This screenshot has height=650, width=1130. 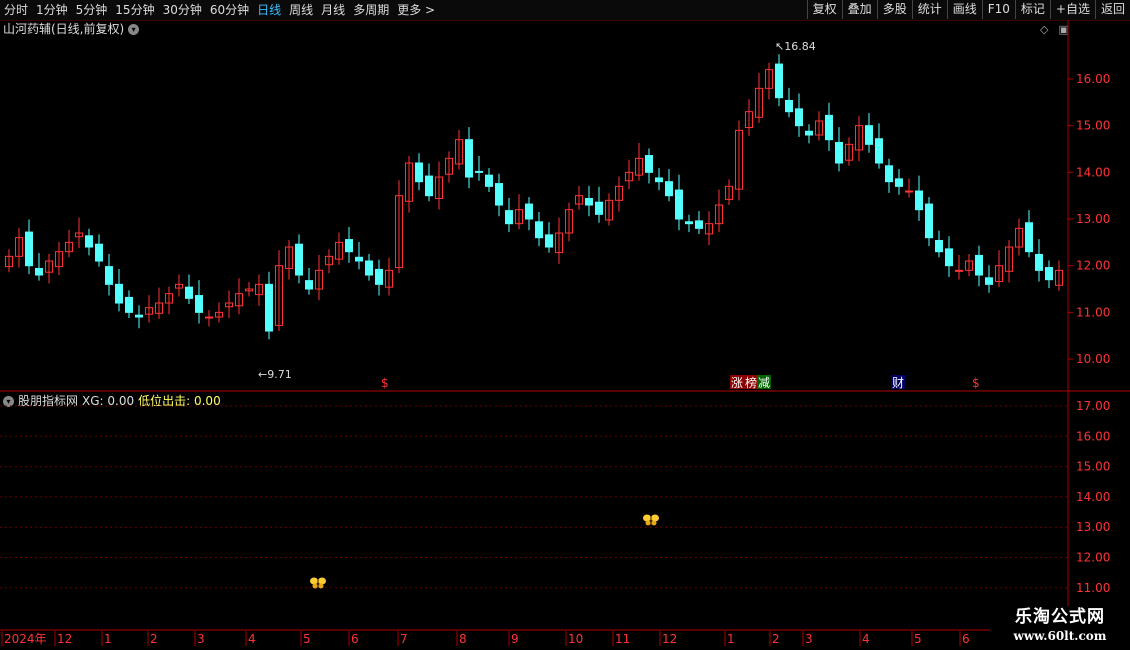 I want to click on indicator-tick-label: 15.00, so click(x=1093, y=467).